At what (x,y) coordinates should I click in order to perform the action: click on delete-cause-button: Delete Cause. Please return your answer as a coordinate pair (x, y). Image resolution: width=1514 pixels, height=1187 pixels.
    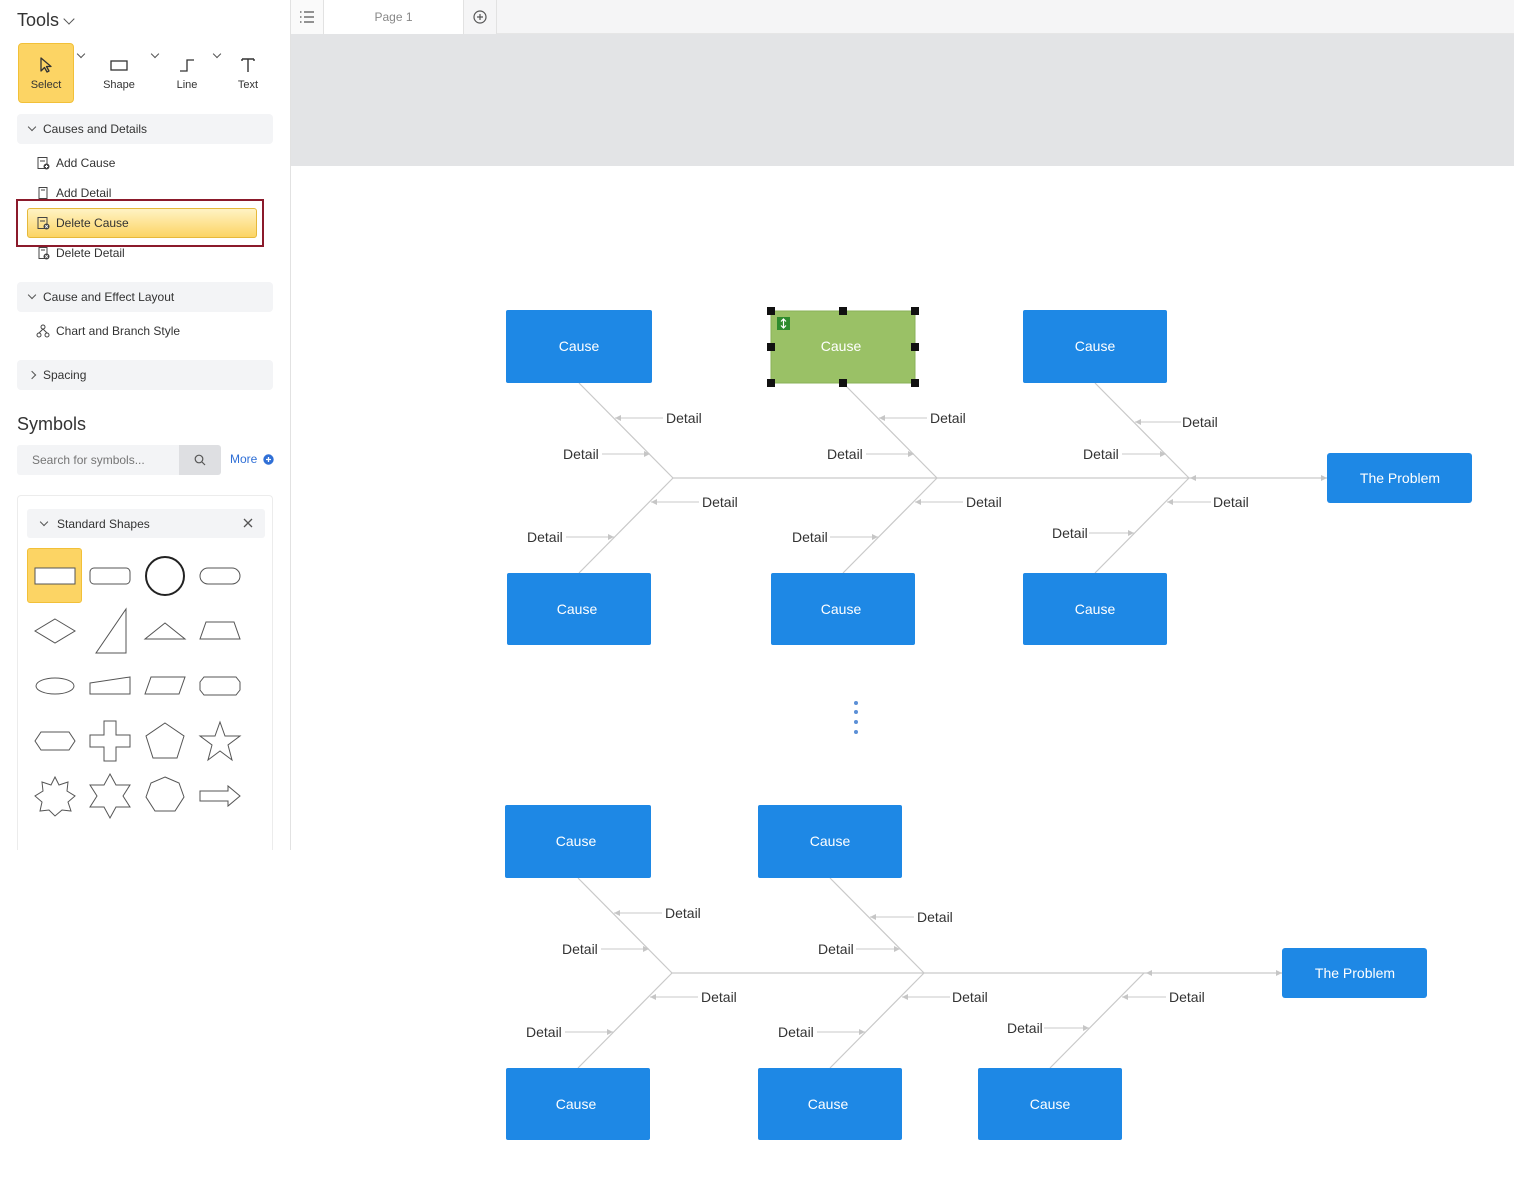
    Looking at the image, I should click on (82, 223).